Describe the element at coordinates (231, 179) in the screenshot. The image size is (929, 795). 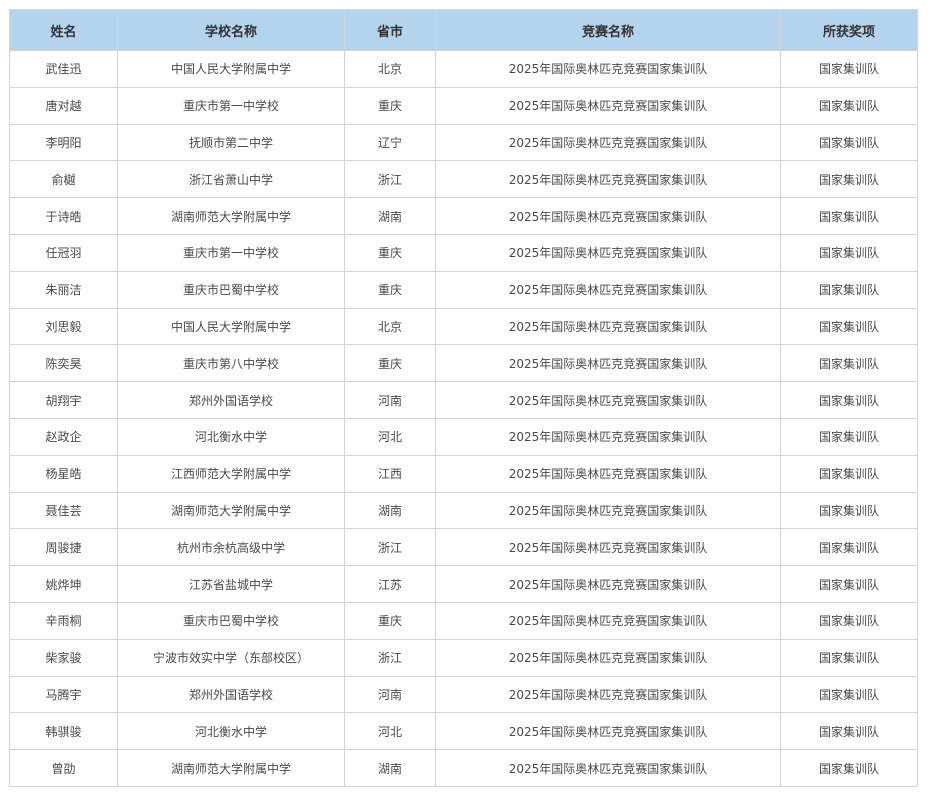
I see `cell-school: 浙江省萧山中学` at that location.